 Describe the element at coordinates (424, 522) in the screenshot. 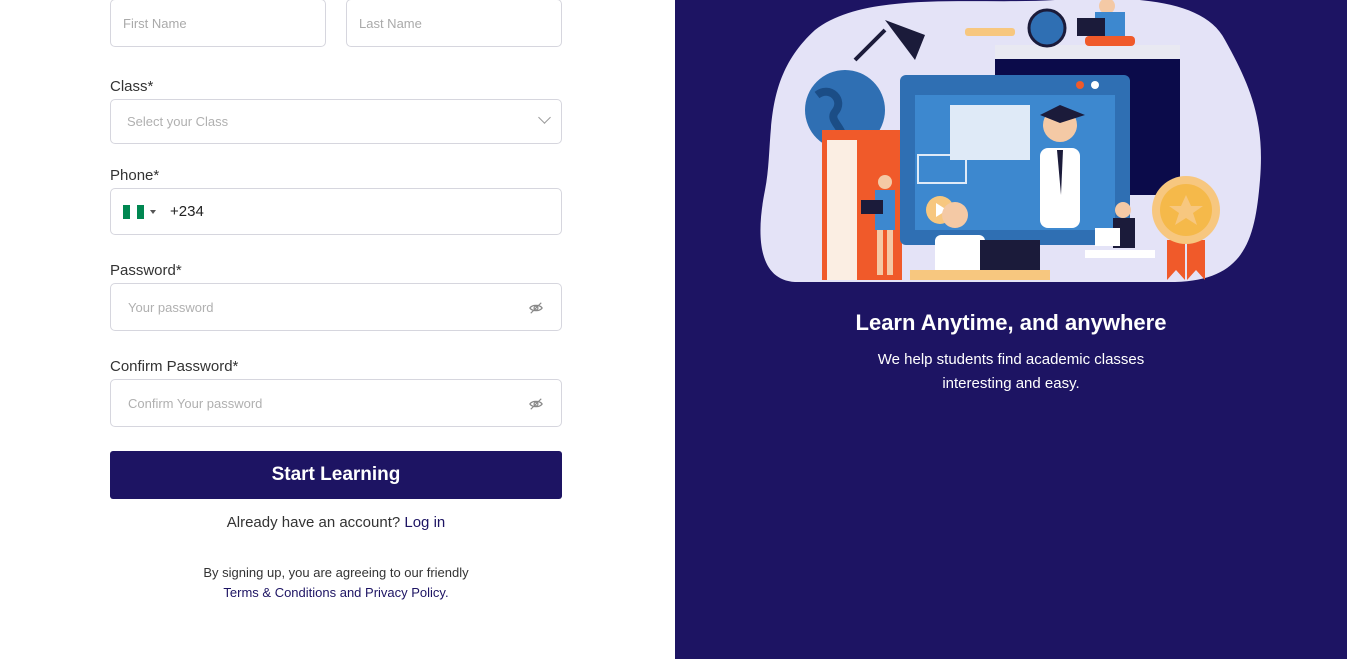

I see `login-link: Log in` at that location.